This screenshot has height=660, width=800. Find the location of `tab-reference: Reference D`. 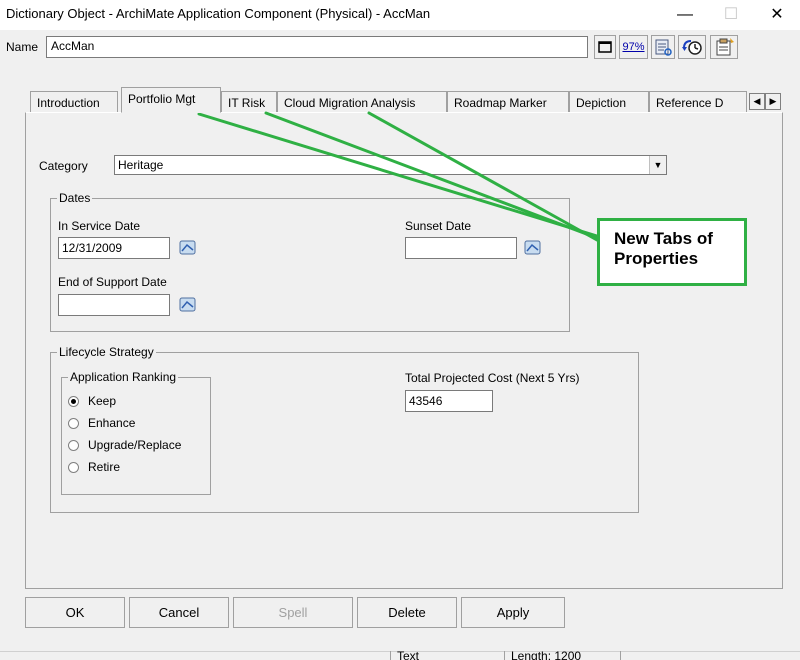

tab-reference: Reference D is located at coordinates (698, 102).